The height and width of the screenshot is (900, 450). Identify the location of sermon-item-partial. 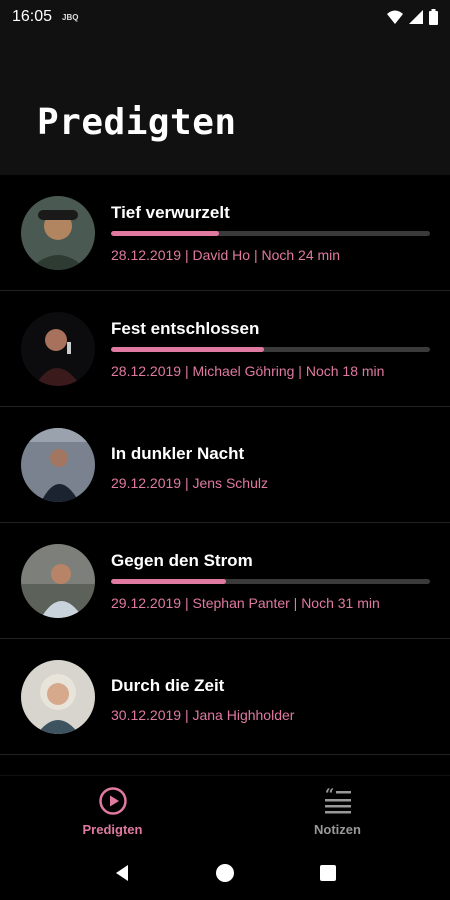
(225, 765).